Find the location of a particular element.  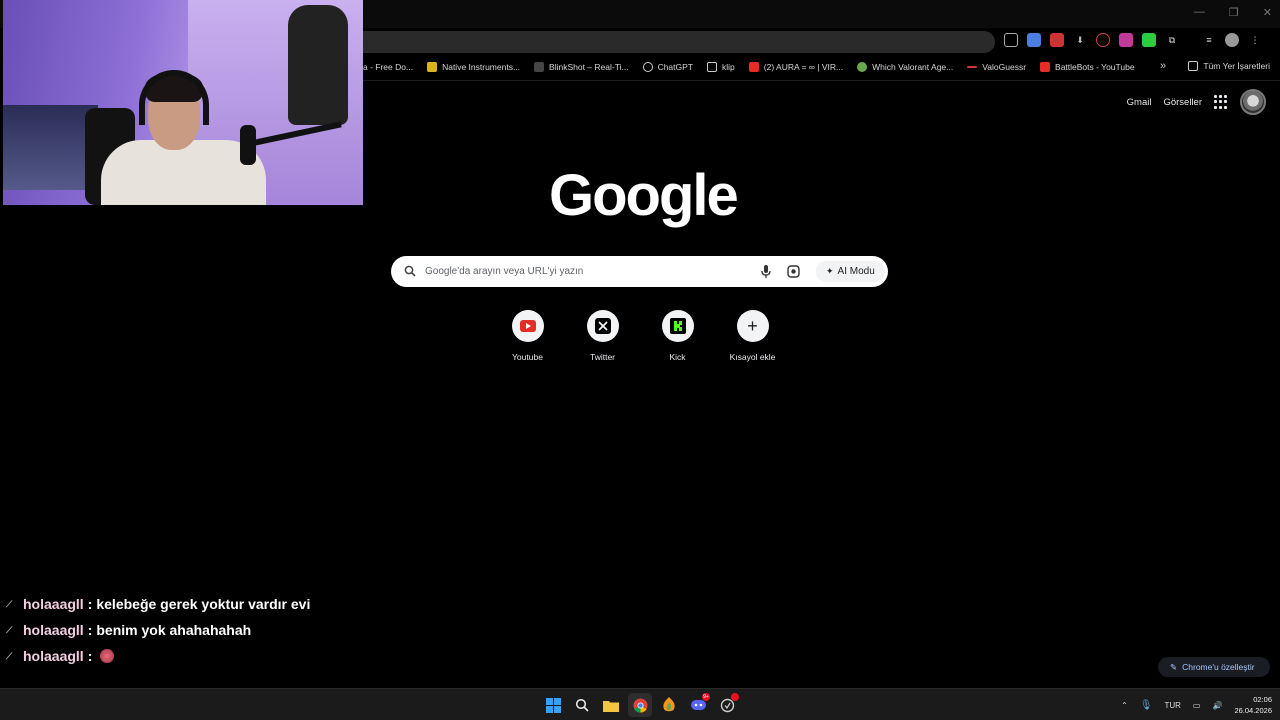

puzzle-icon: ⧉ is located at coordinates (1172, 40).